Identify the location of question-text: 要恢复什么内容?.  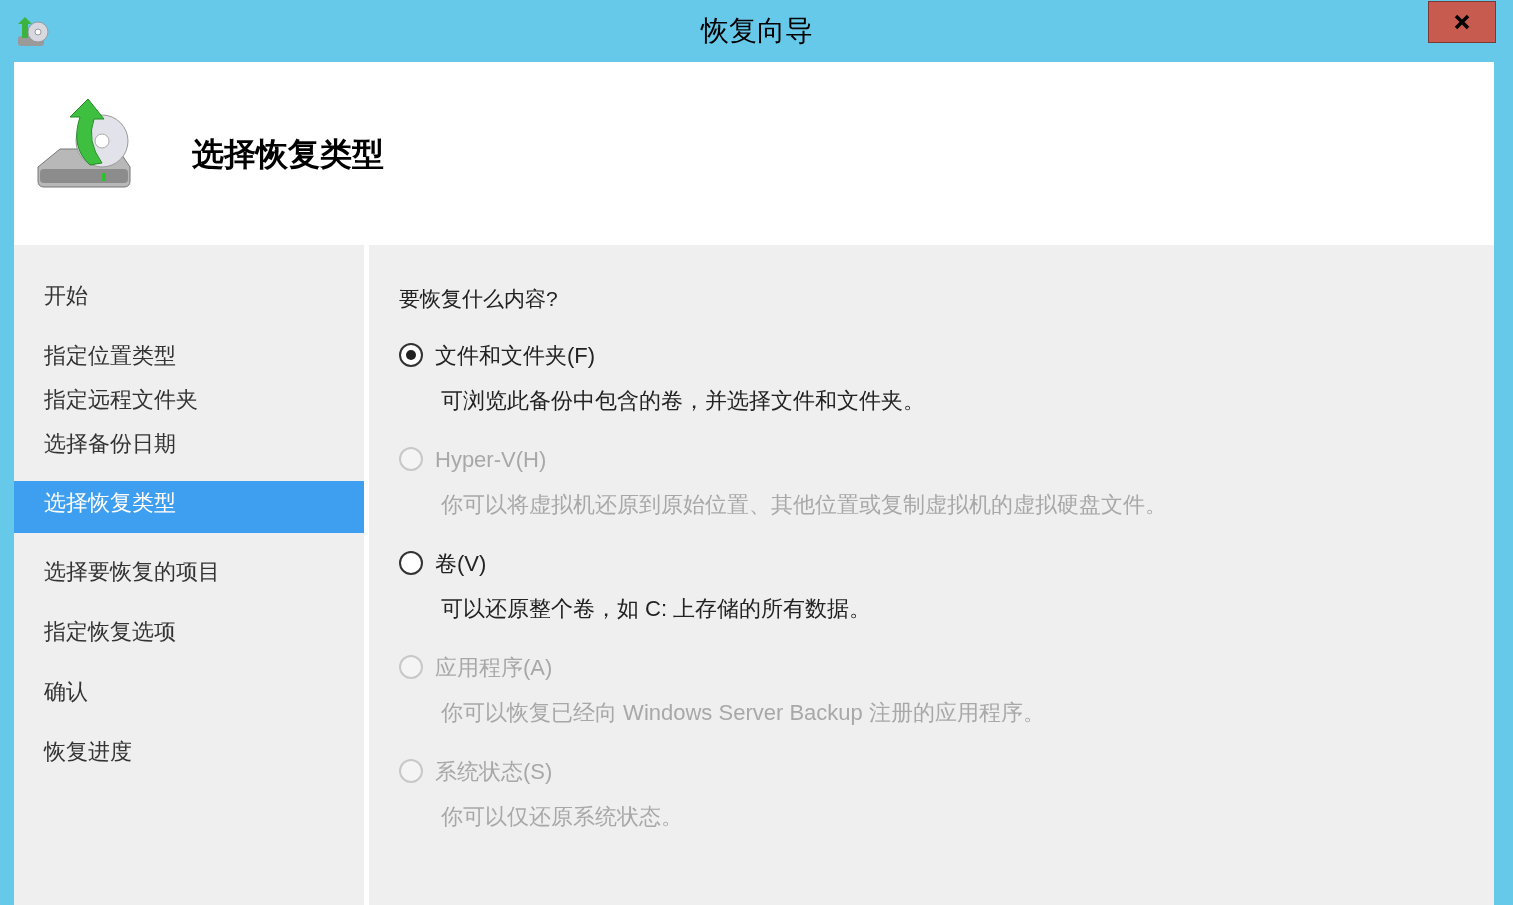
(479, 299).